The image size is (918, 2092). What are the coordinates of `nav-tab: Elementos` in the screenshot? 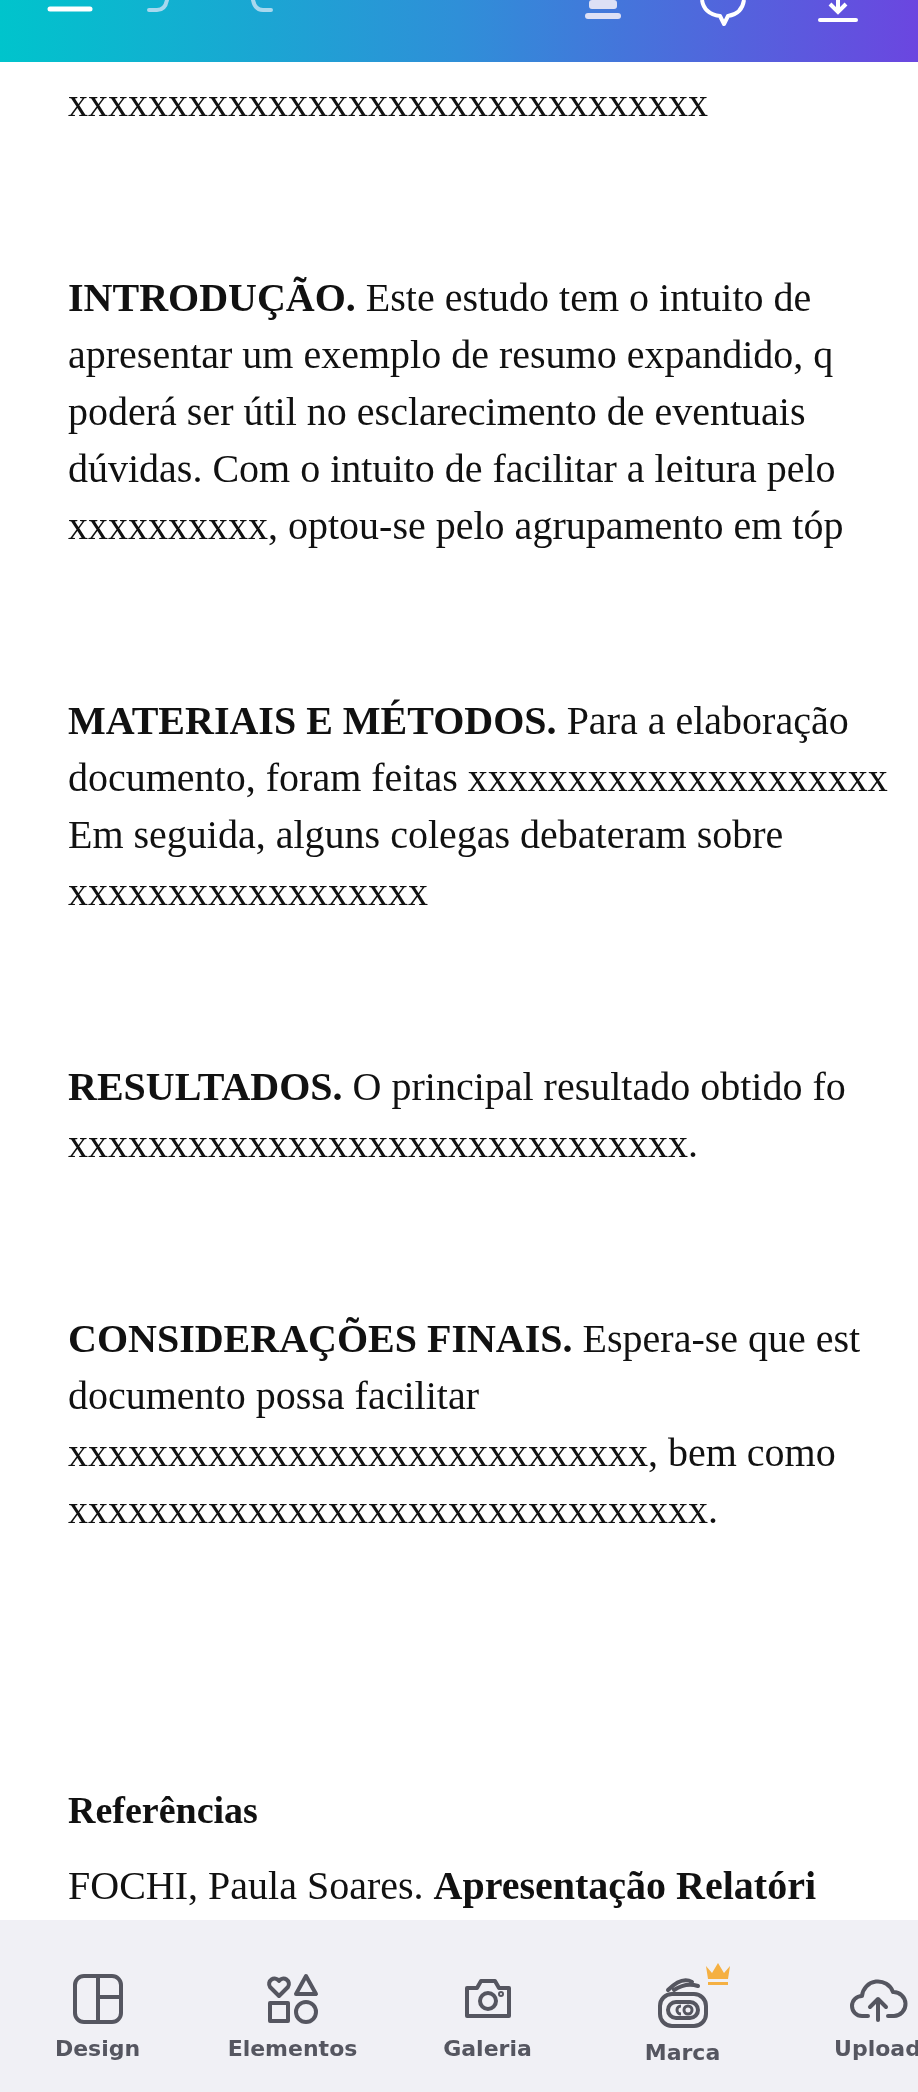 It's located at (292, 2006).